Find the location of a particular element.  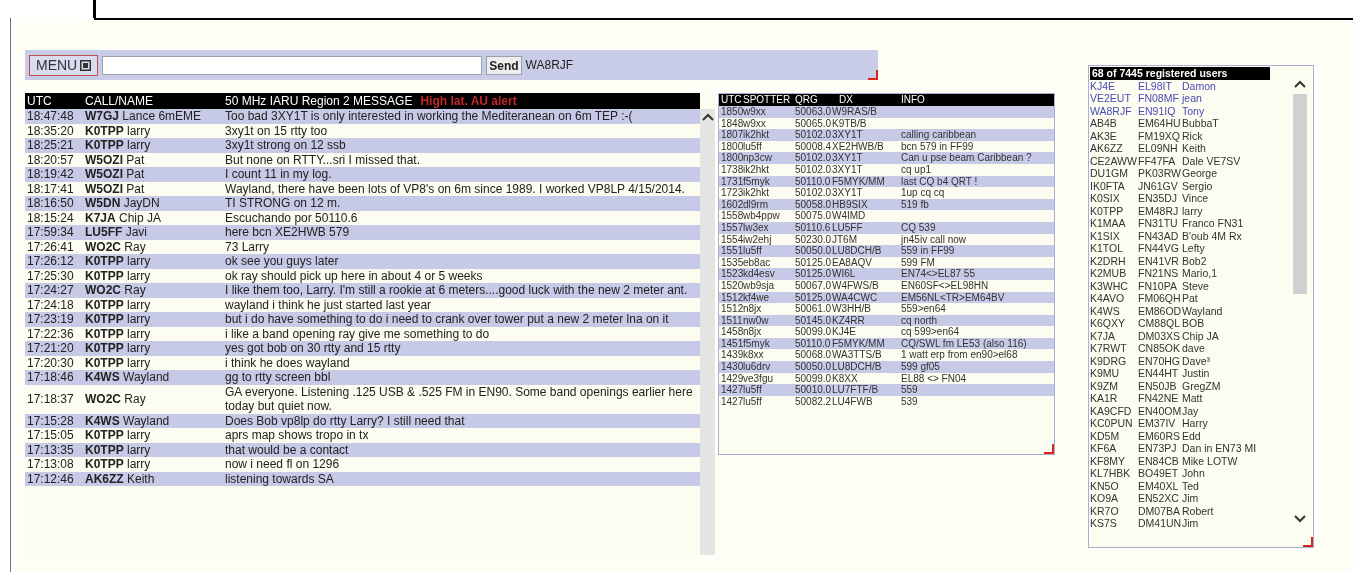

locator-cell-text: FN21NS is located at coordinates (1159, 273).